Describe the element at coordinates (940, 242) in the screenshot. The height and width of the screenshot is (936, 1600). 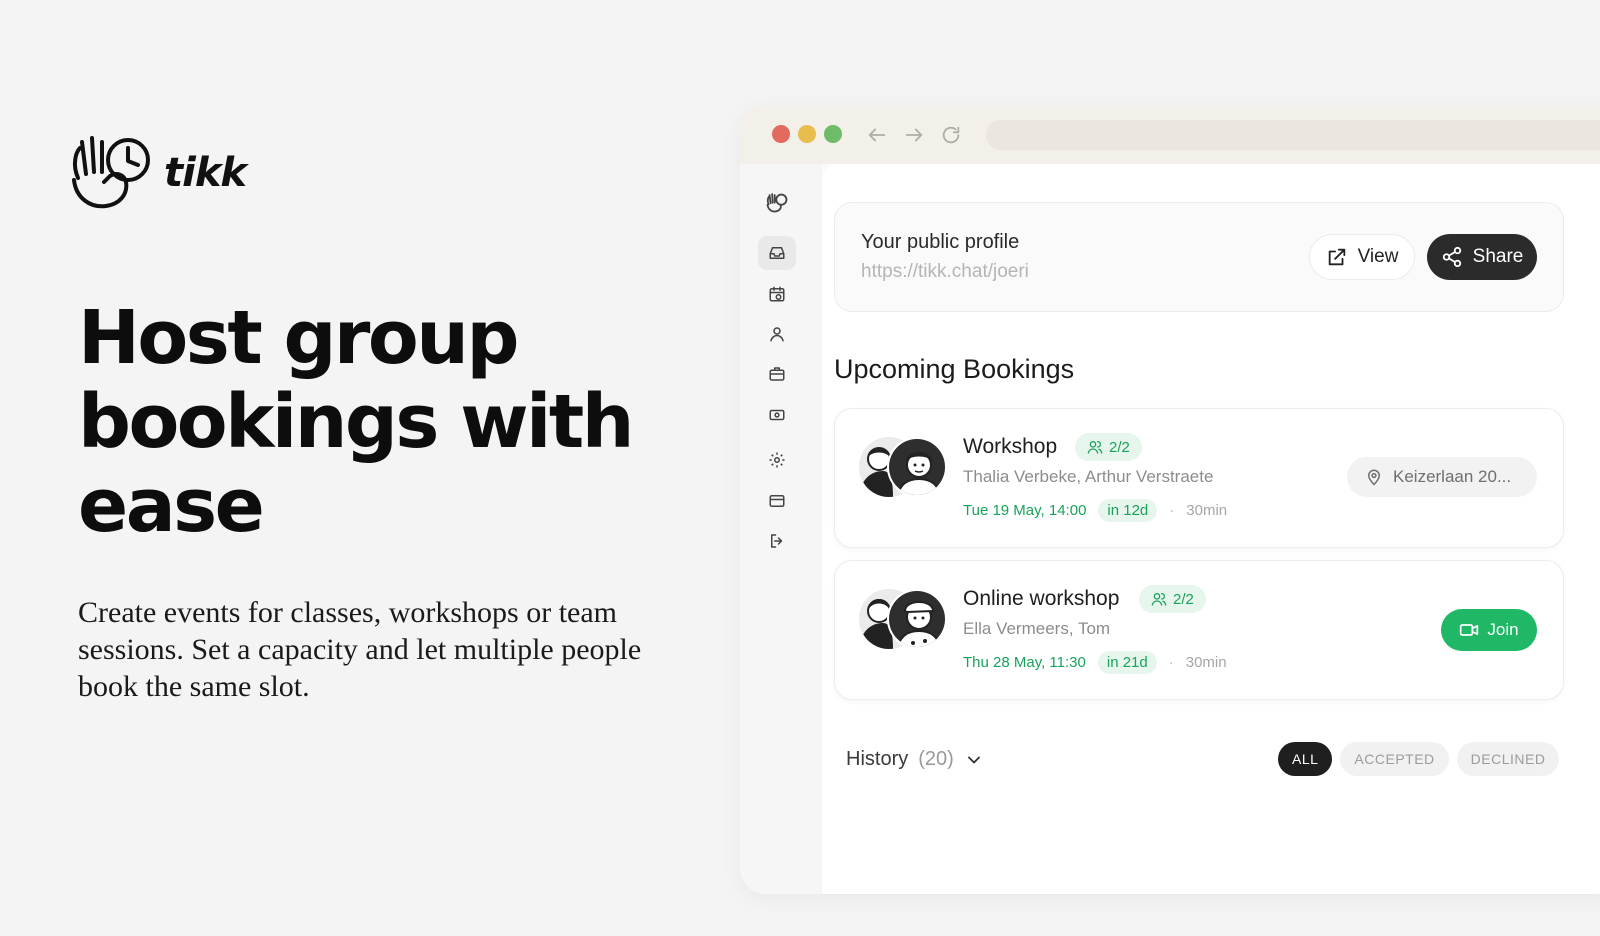
I see `profile-title: Your public profile` at that location.